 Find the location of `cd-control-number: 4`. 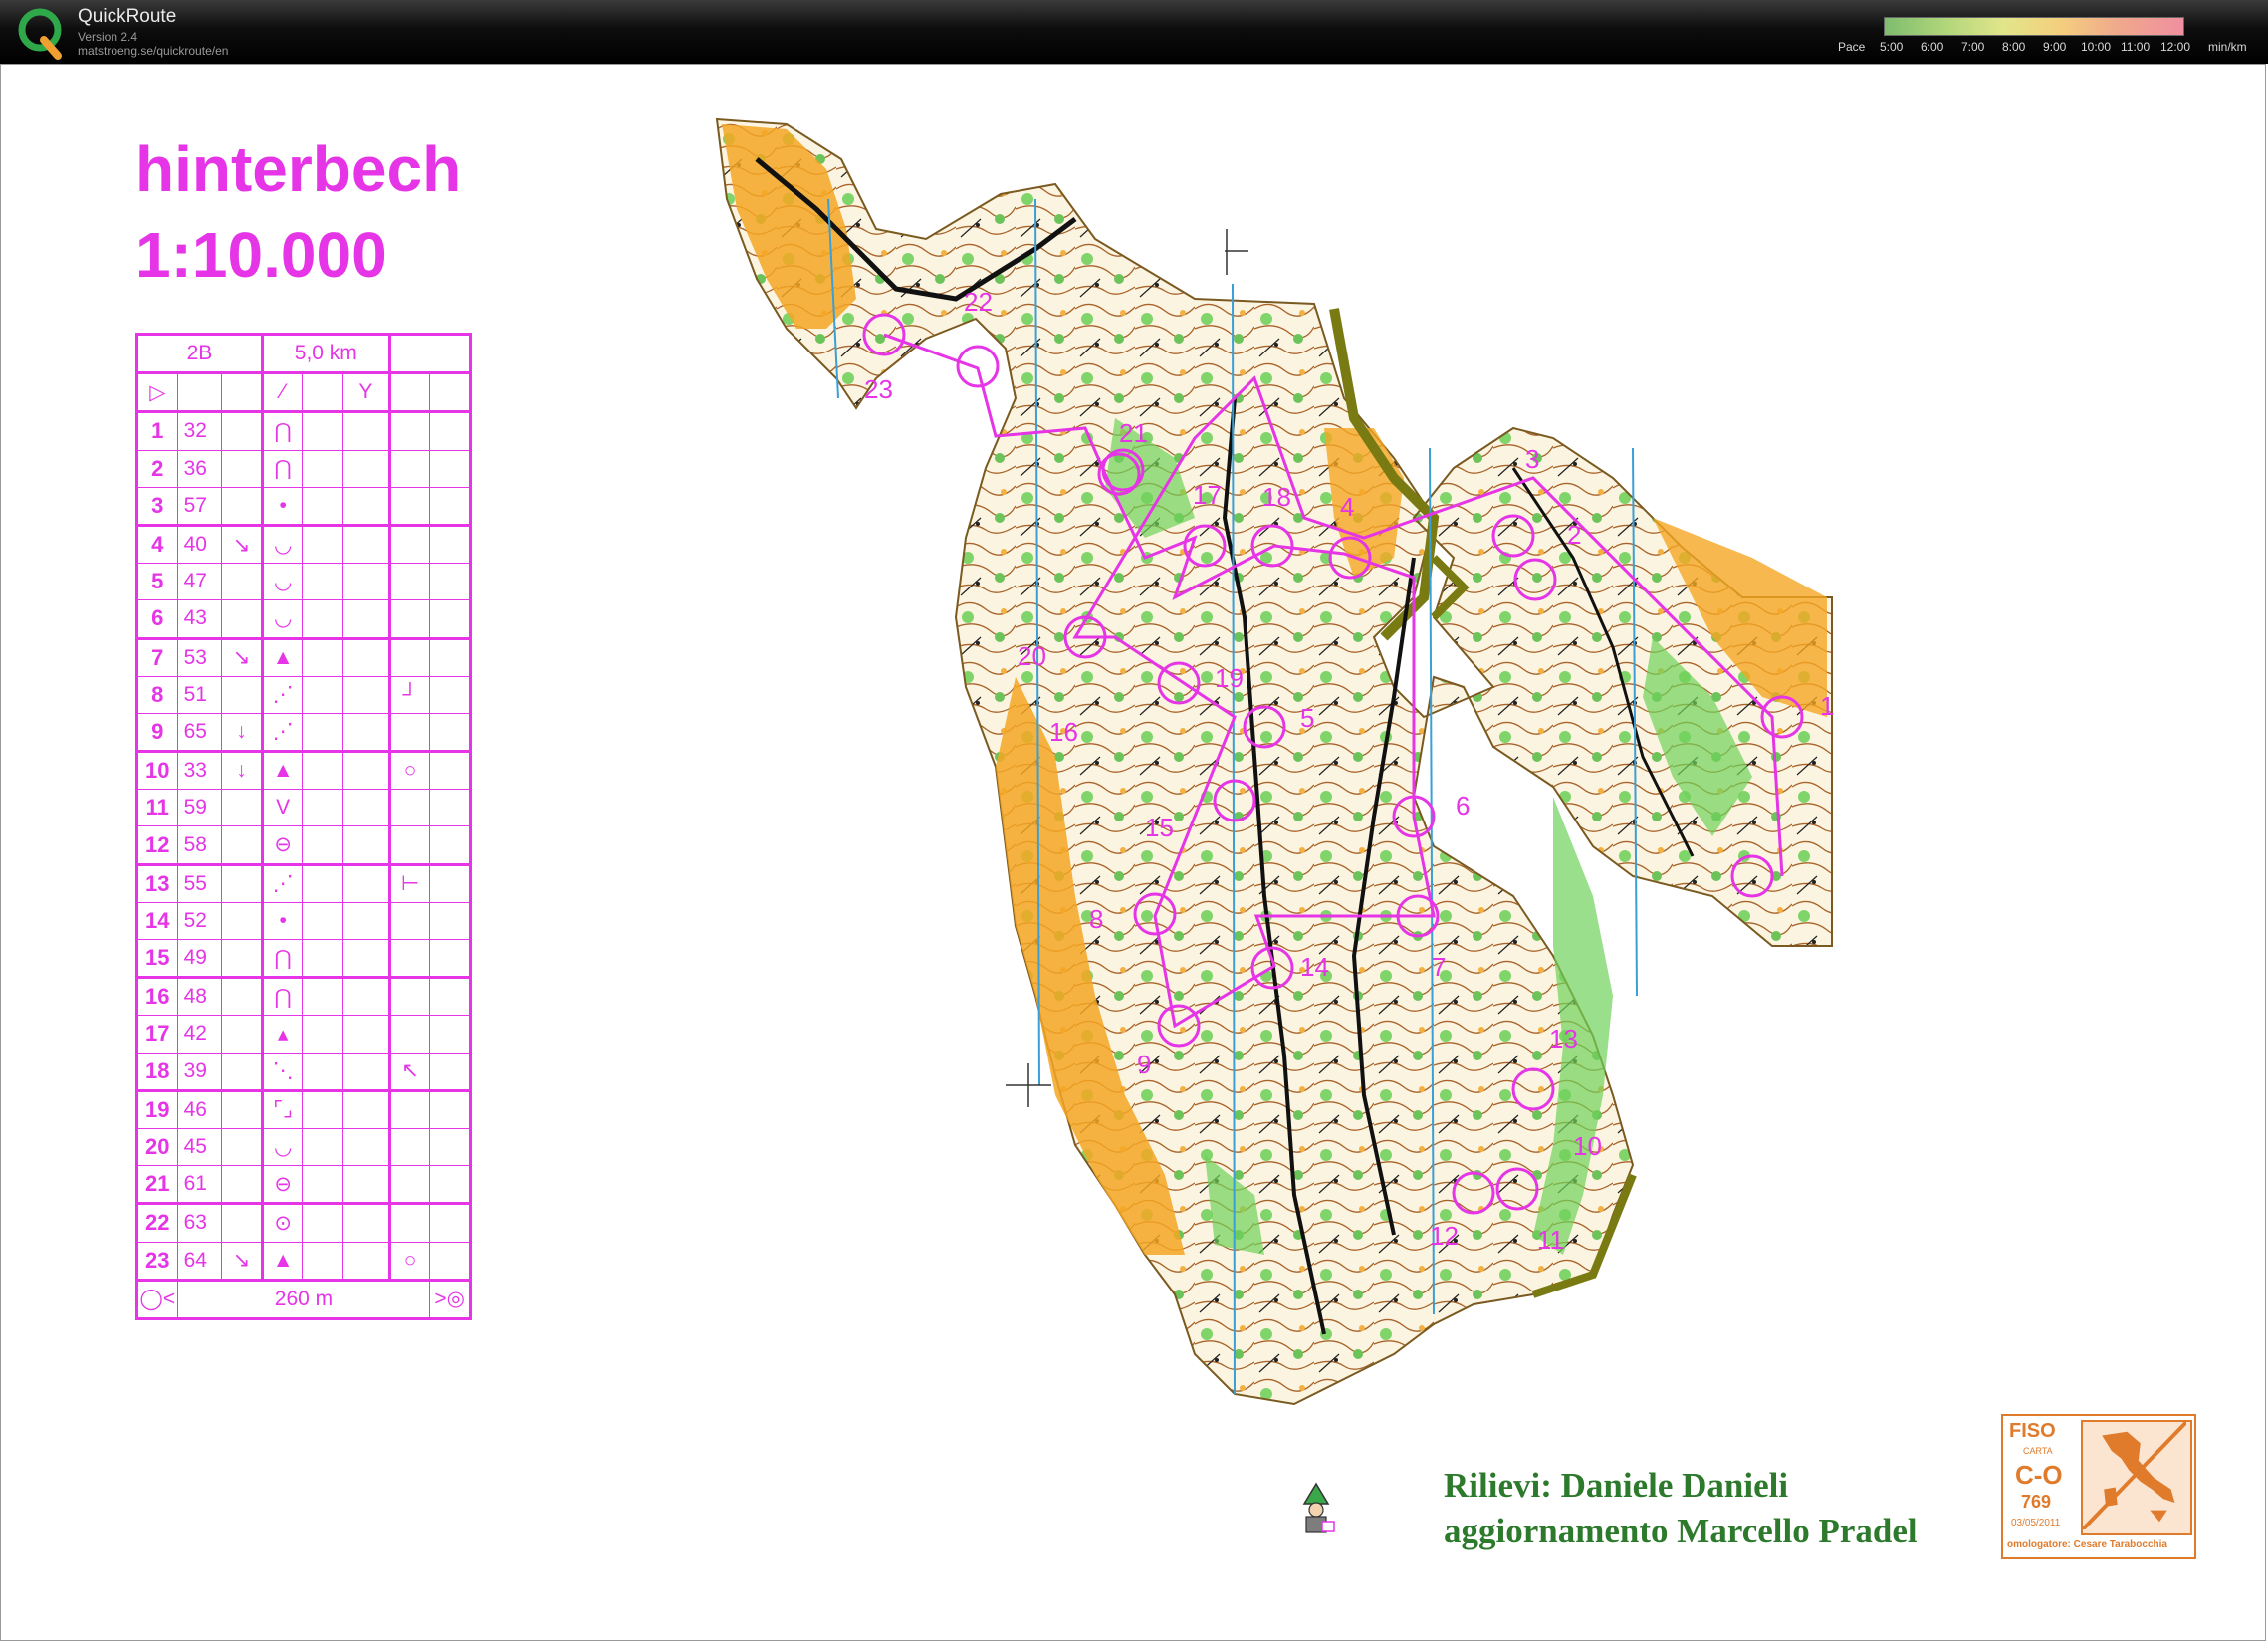

cd-control-number: 4 is located at coordinates (157, 544).